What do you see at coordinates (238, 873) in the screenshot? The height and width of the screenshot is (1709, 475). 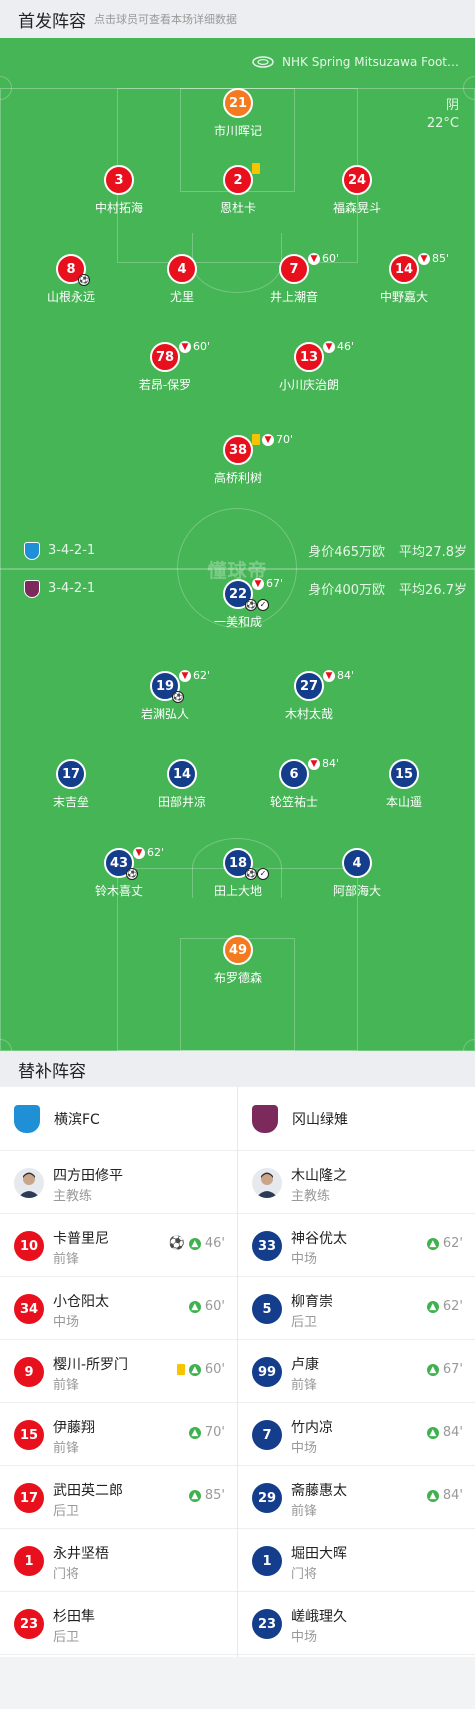 I see `player-away: 18 ⚽ ✓ 田上大地` at bounding box center [238, 873].